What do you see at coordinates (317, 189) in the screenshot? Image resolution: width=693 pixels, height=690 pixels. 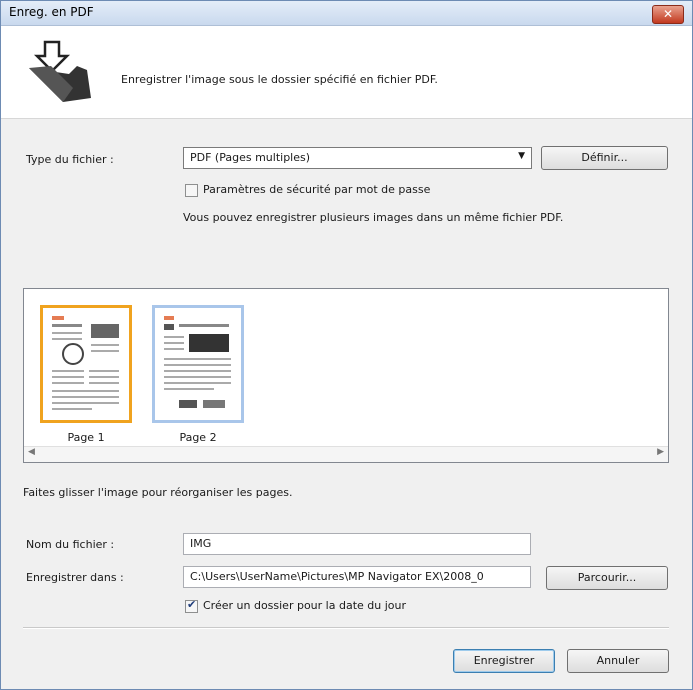 I see `password-security-label: Paramètres de sécurité par mot de passe` at bounding box center [317, 189].